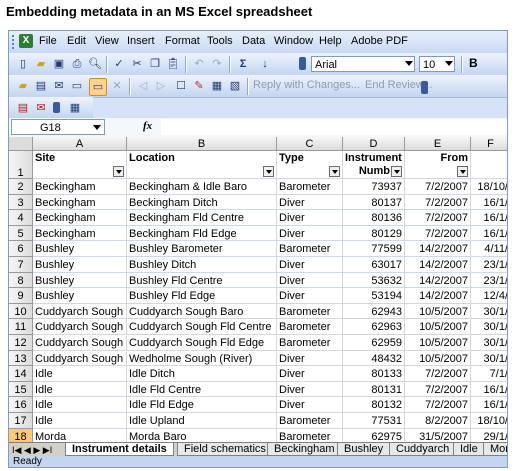 The image size is (523, 471). I want to click on cell-site: Idle, so click(80, 389).